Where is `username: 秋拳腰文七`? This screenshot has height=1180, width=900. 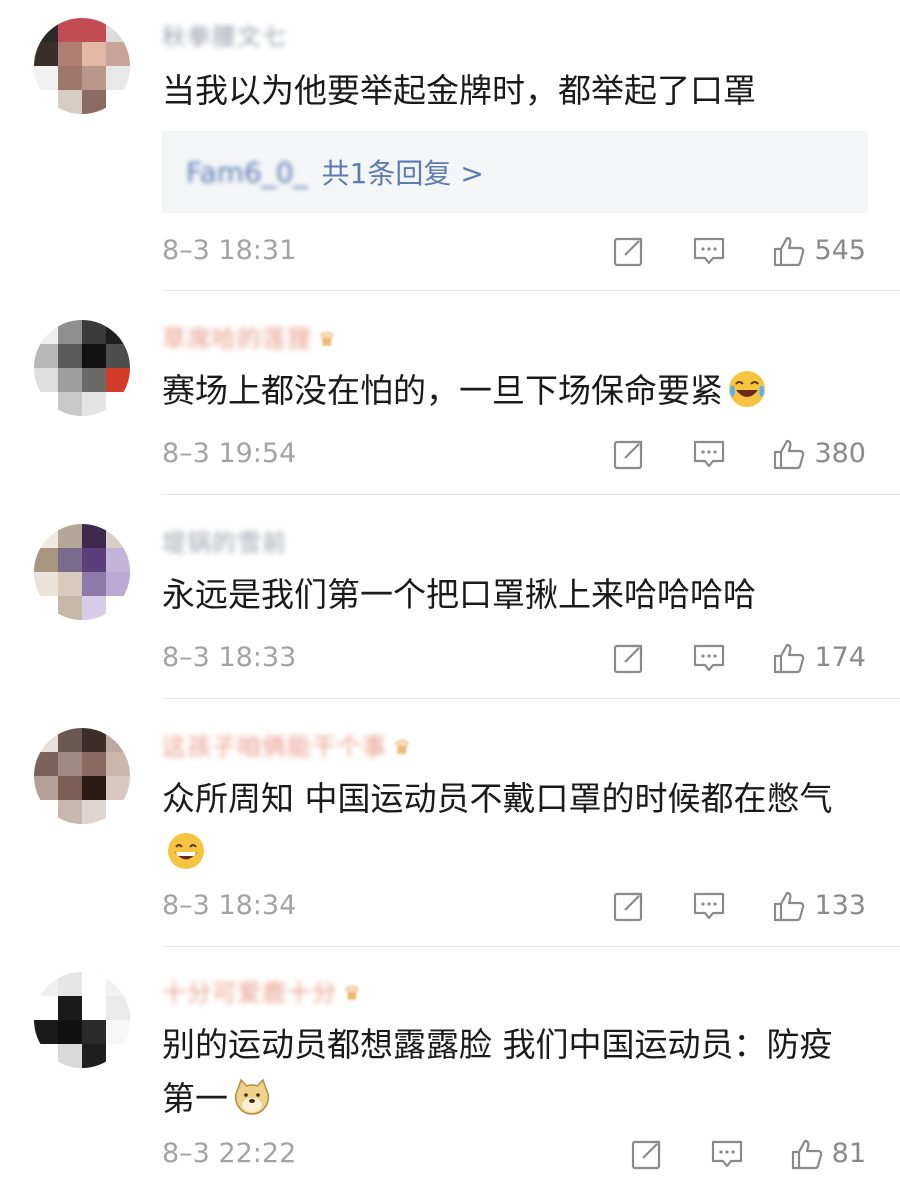 username: 秋拳腰文七 is located at coordinates (224, 37).